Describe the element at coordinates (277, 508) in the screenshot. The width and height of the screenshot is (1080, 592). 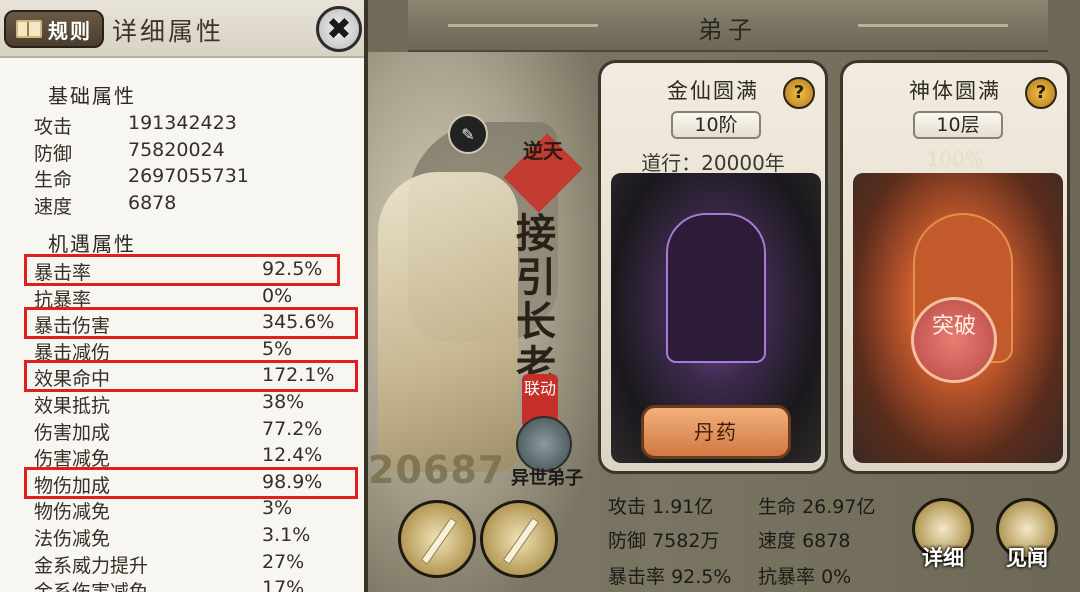
I see `stat-value: 3%` at that location.